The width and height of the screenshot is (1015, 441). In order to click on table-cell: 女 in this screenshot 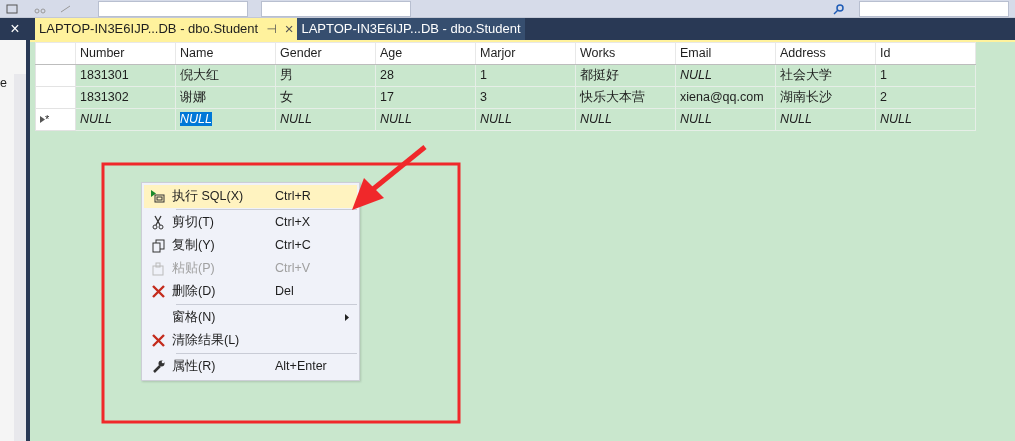, I will do `click(286, 97)`.